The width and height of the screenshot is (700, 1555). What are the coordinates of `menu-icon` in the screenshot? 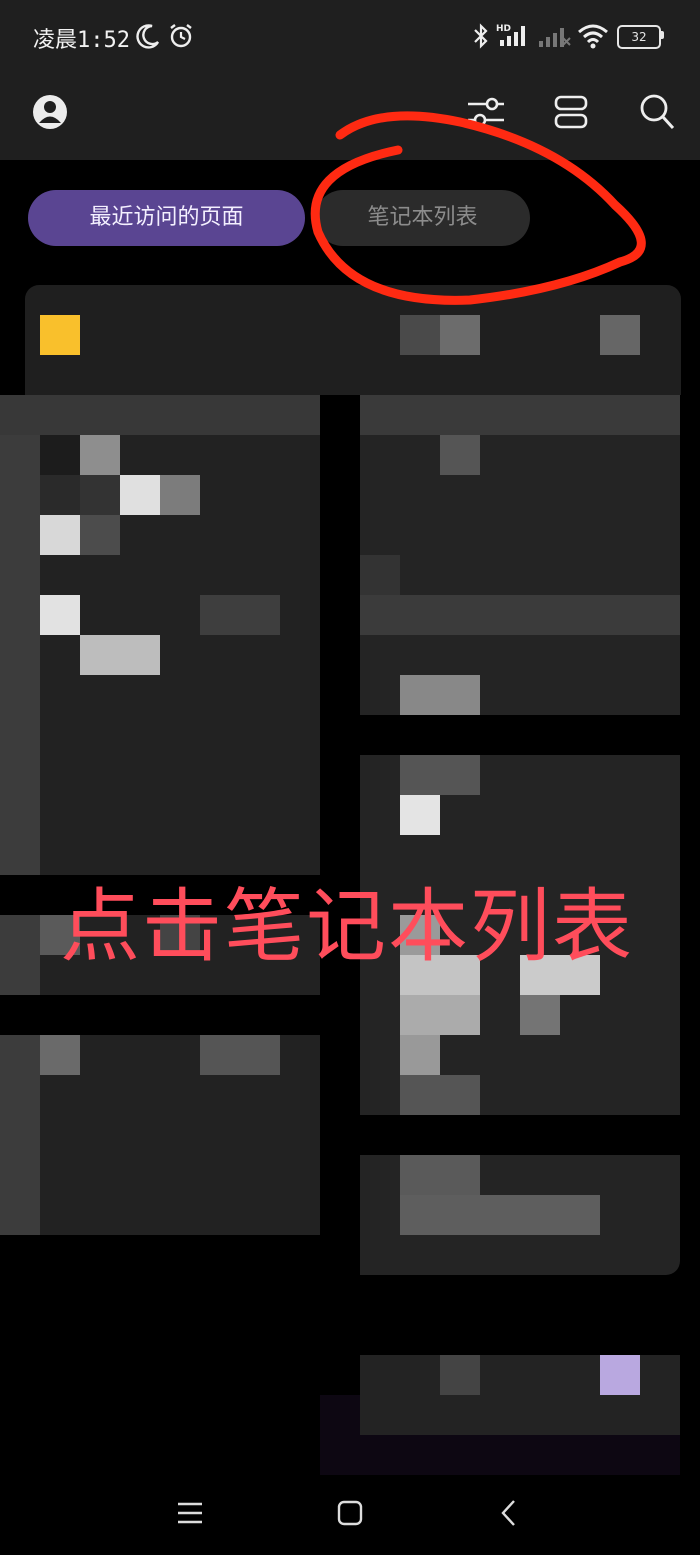 It's located at (190, 1513).